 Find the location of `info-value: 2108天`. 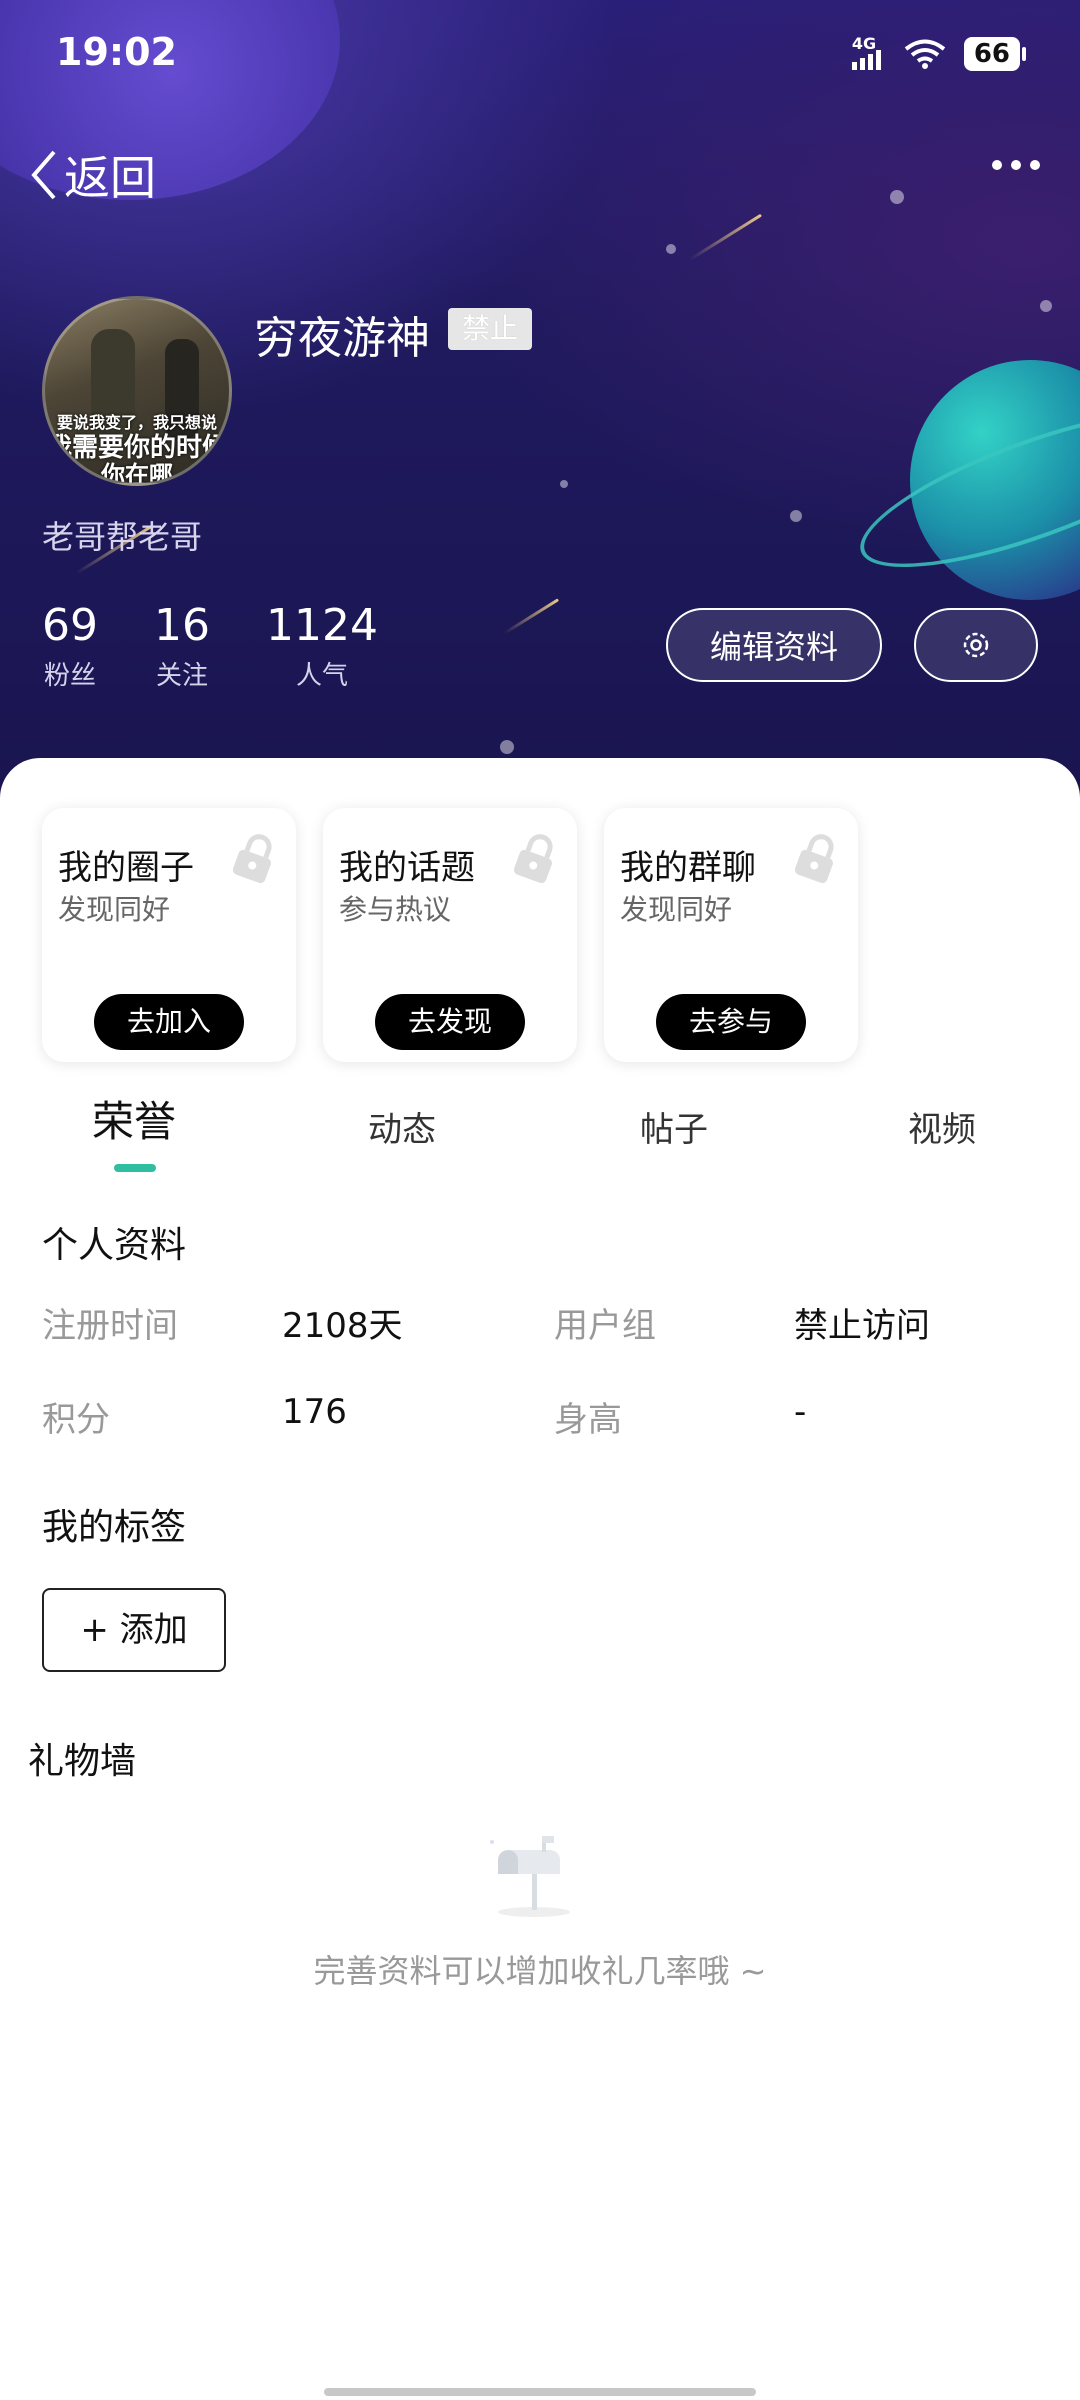

info-value: 2108天 is located at coordinates (342, 1326).